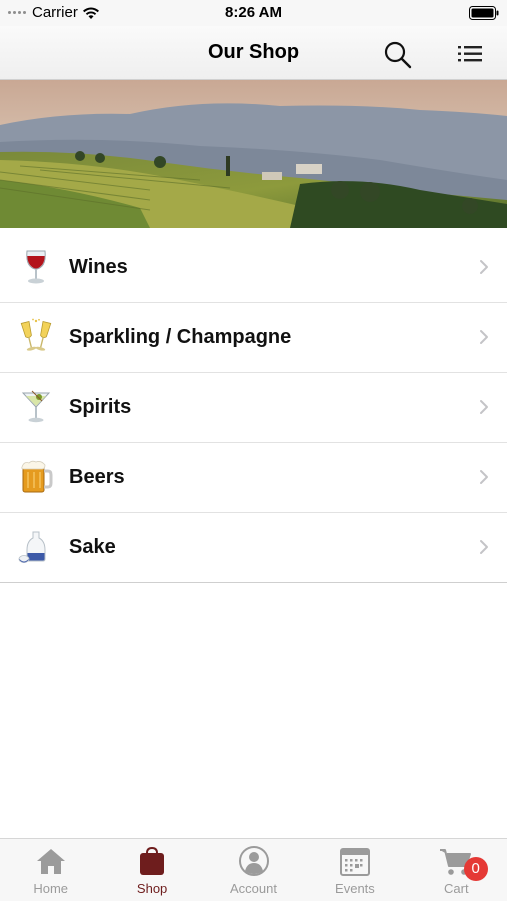 This screenshot has width=507, height=901. Describe the element at coordinates (36, 267) in the screenshot. I see `wine-glass-icon` at that location.